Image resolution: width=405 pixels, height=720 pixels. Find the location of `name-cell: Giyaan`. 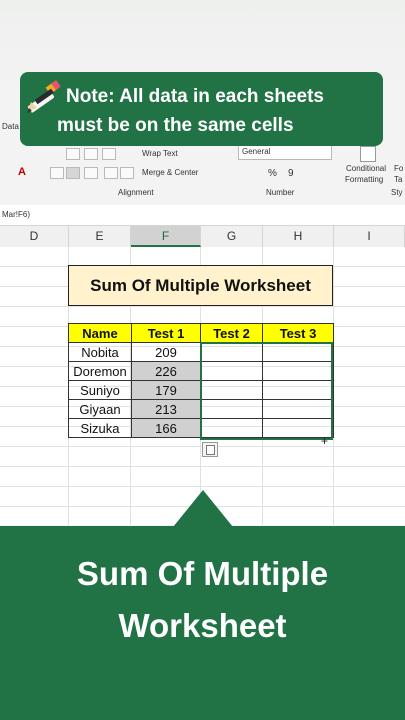

name-cell: Giyaan is located at coordinates (100, 409).